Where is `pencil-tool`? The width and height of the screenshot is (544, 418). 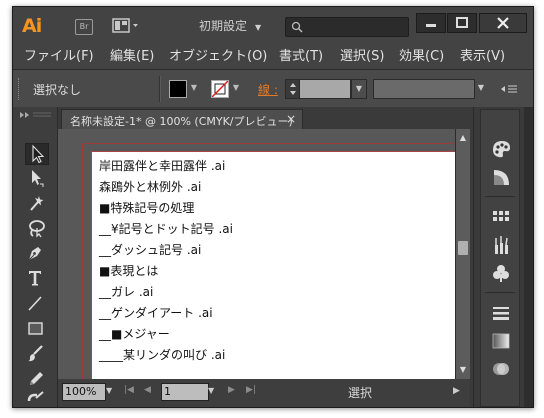 pencil-tool is located at coordinates (36, 378).